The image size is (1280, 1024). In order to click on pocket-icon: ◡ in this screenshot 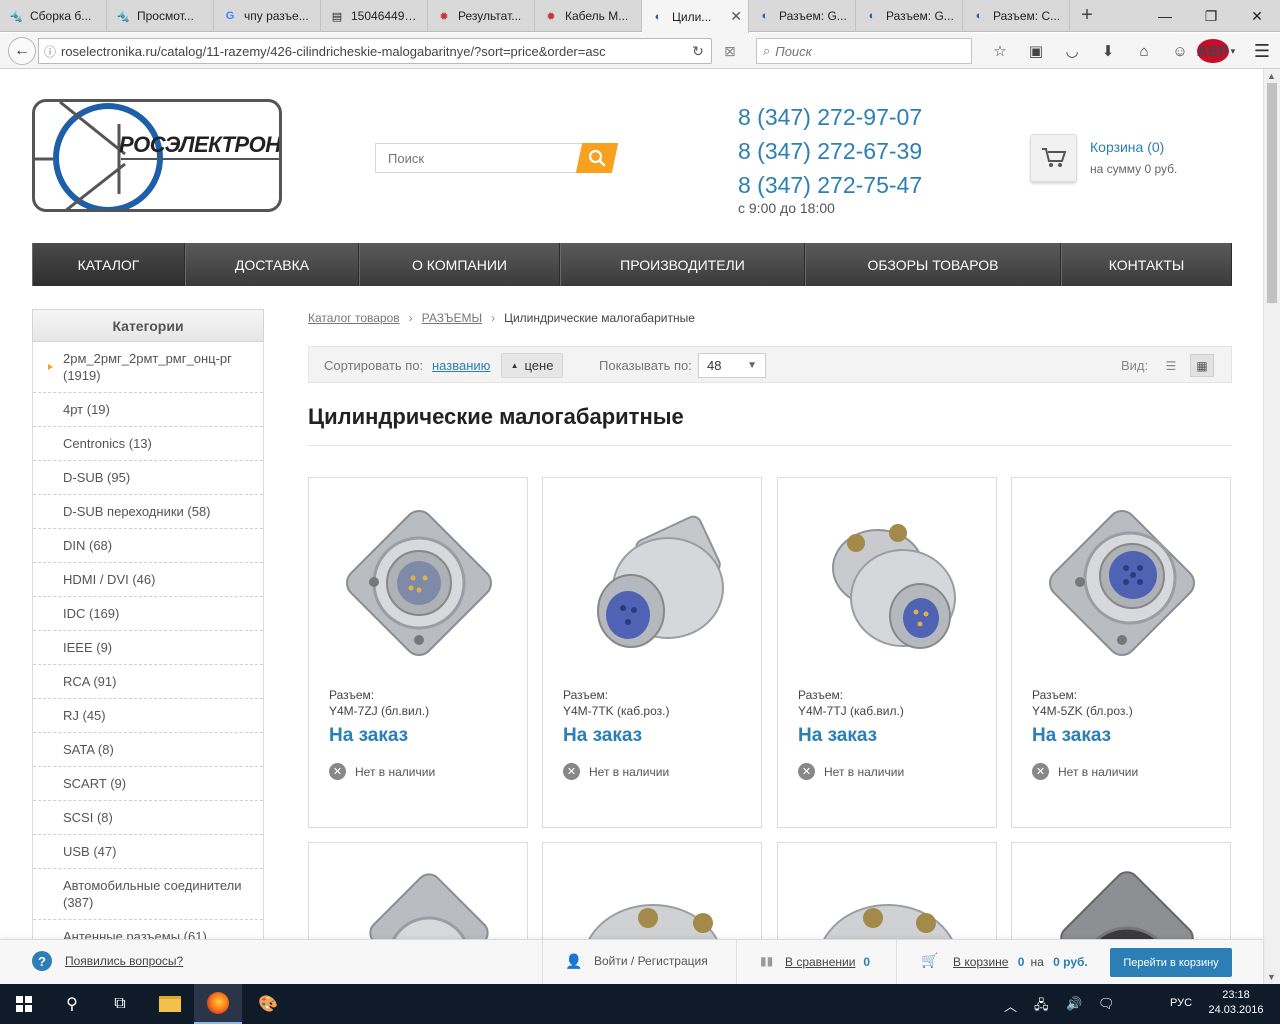, I will do `click(1072, 51)`.